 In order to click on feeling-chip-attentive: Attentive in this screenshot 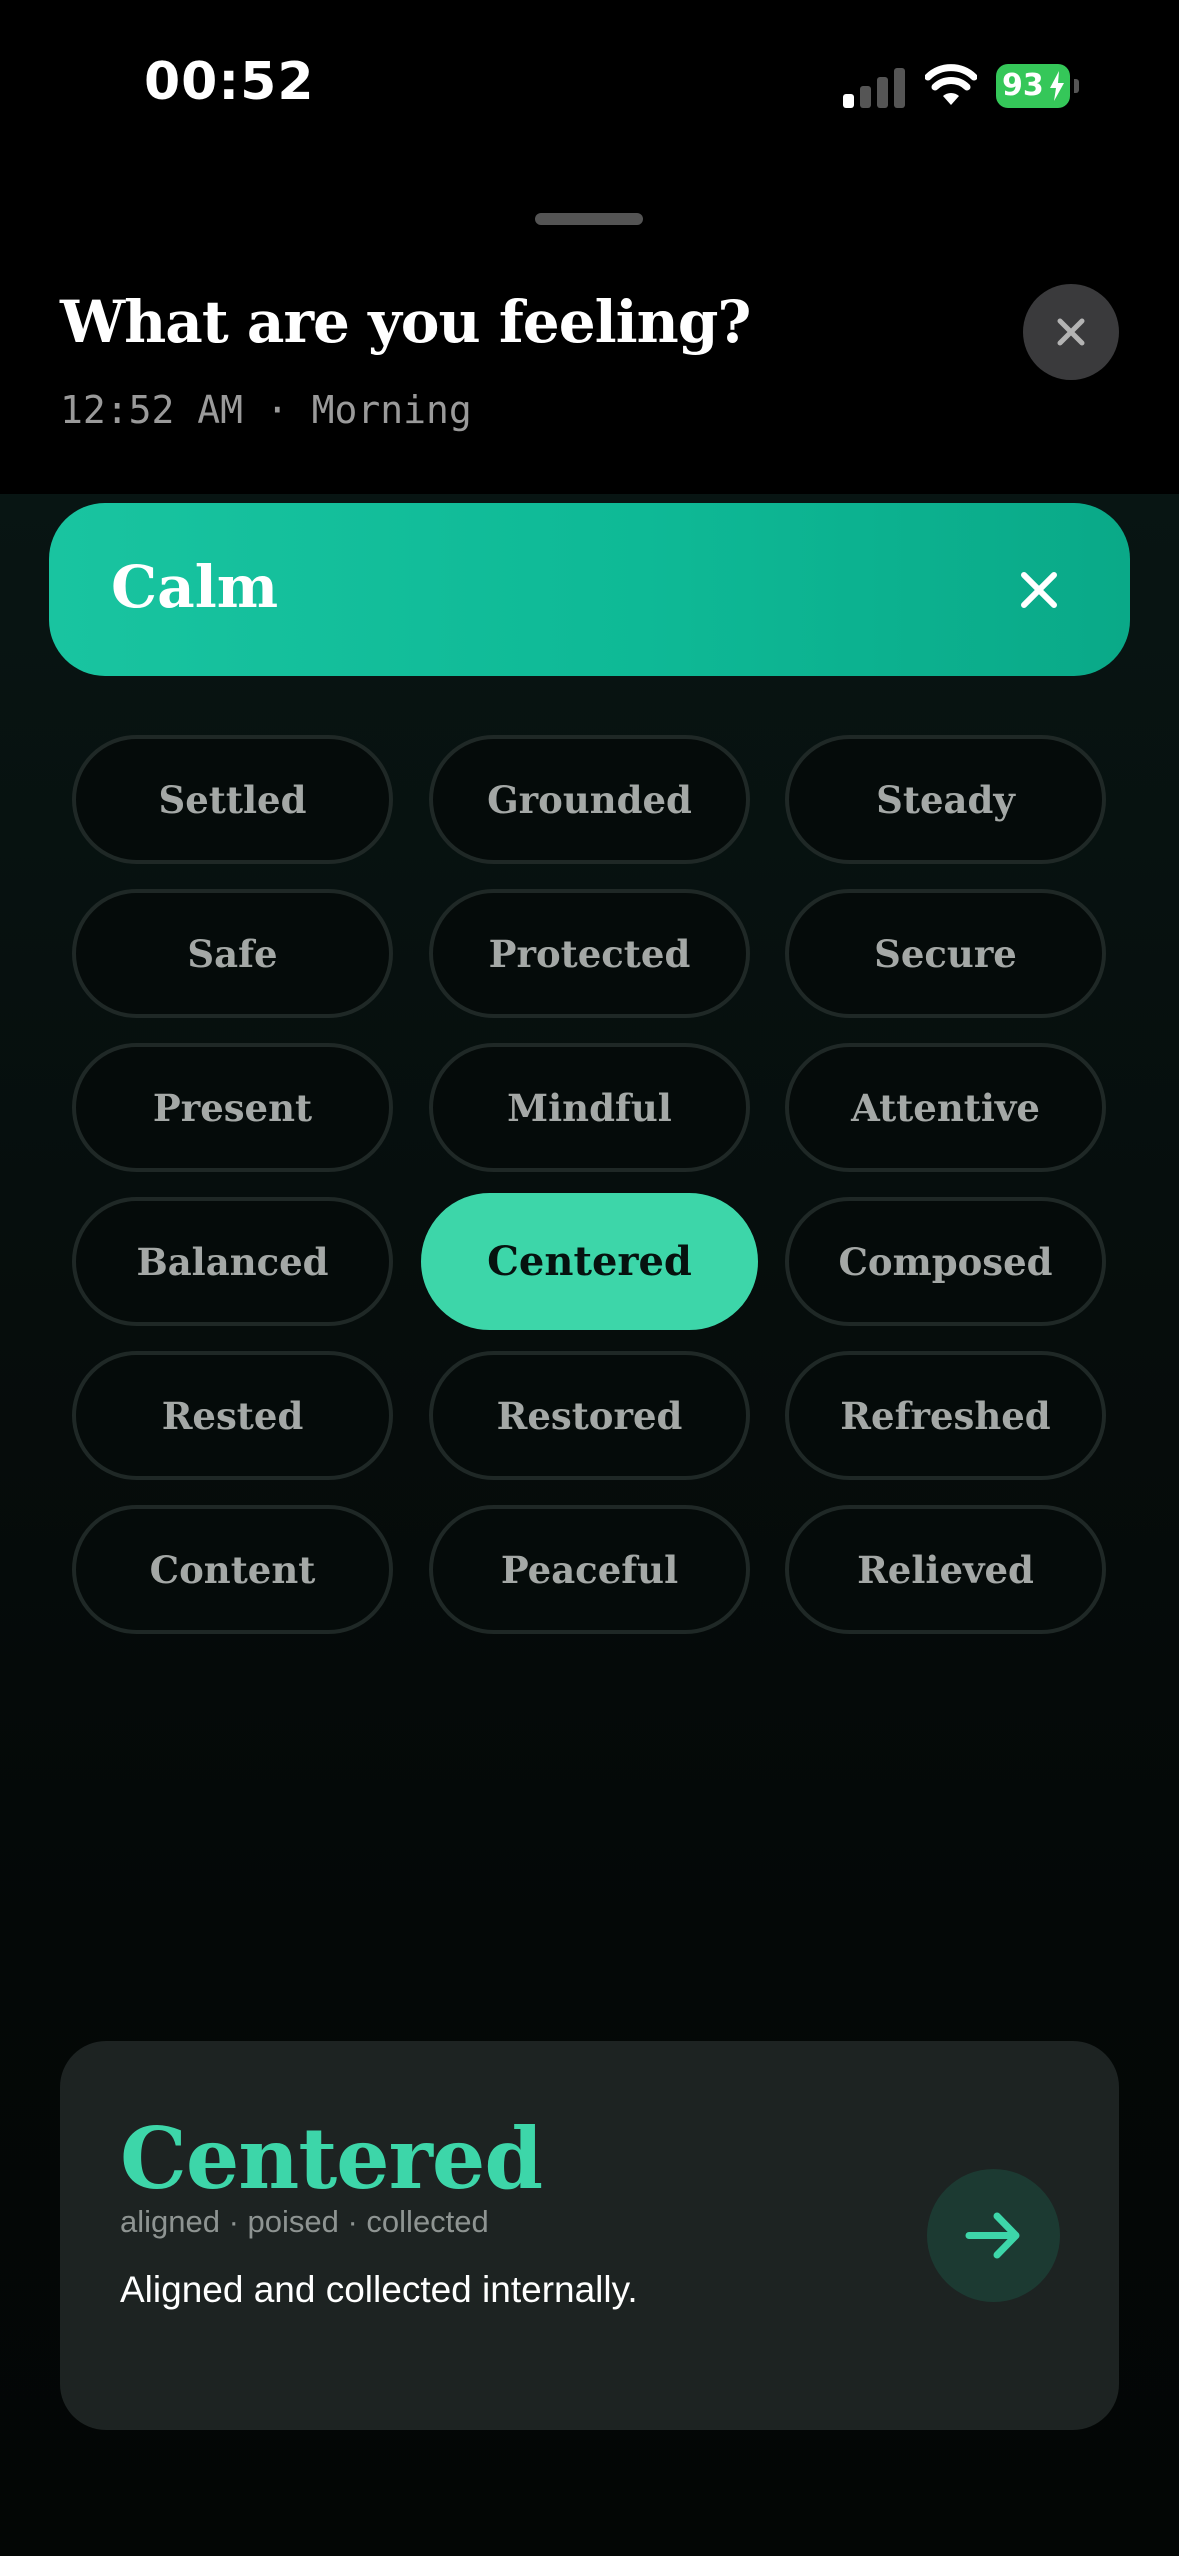, I will do `click(945, 1107)`.